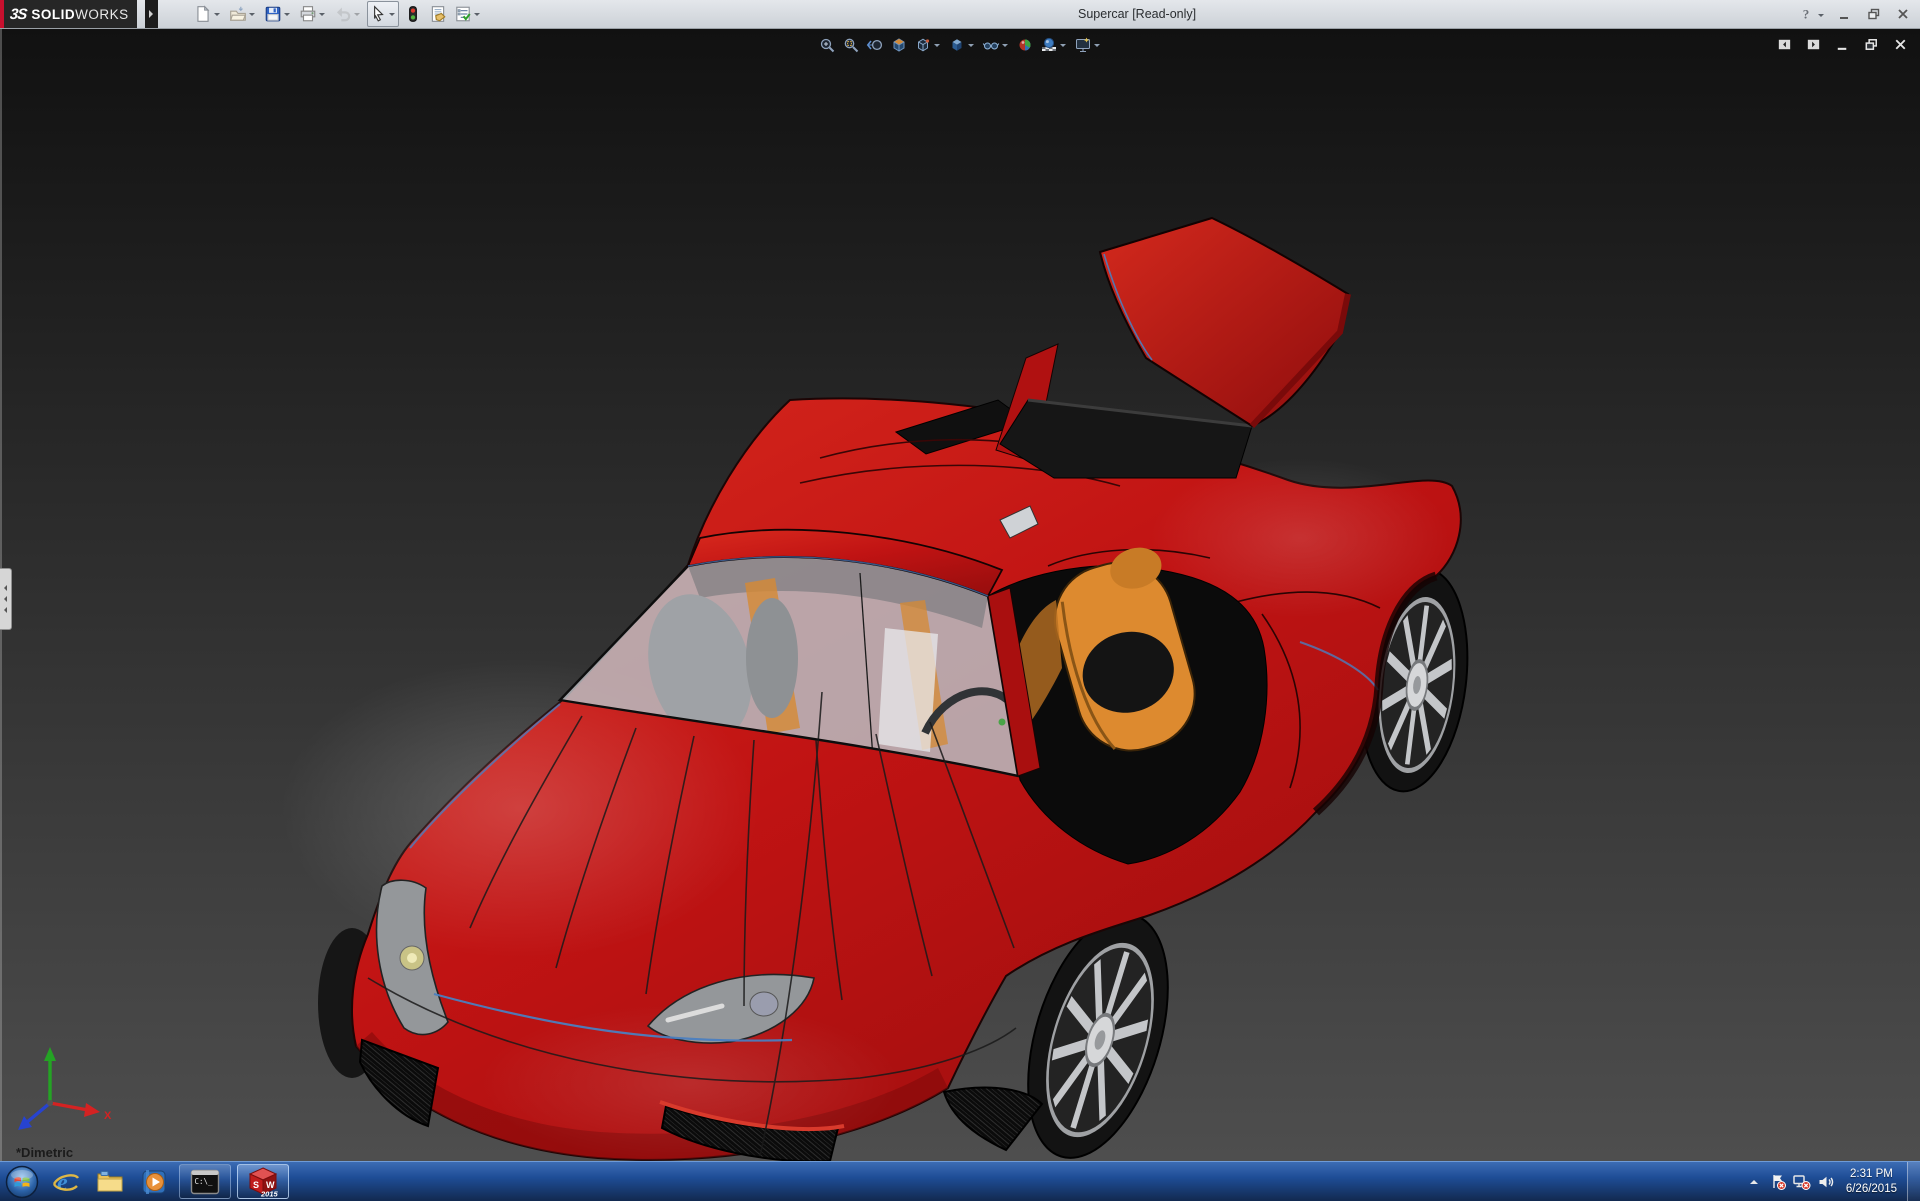  Describe the element at coordinates (1173, 347) in the screenshot. I see `gullwing-door` at that location.